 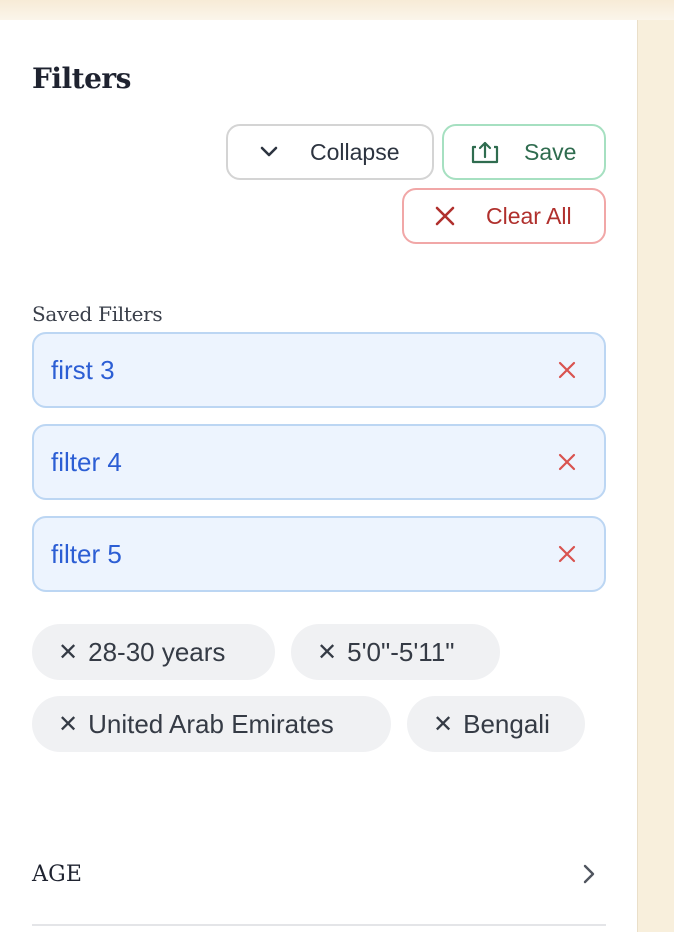 What do you see at coordinates (506, 723) in the screenshot?
I see `chip-label: Bengali` at bounding box center [506, 723].